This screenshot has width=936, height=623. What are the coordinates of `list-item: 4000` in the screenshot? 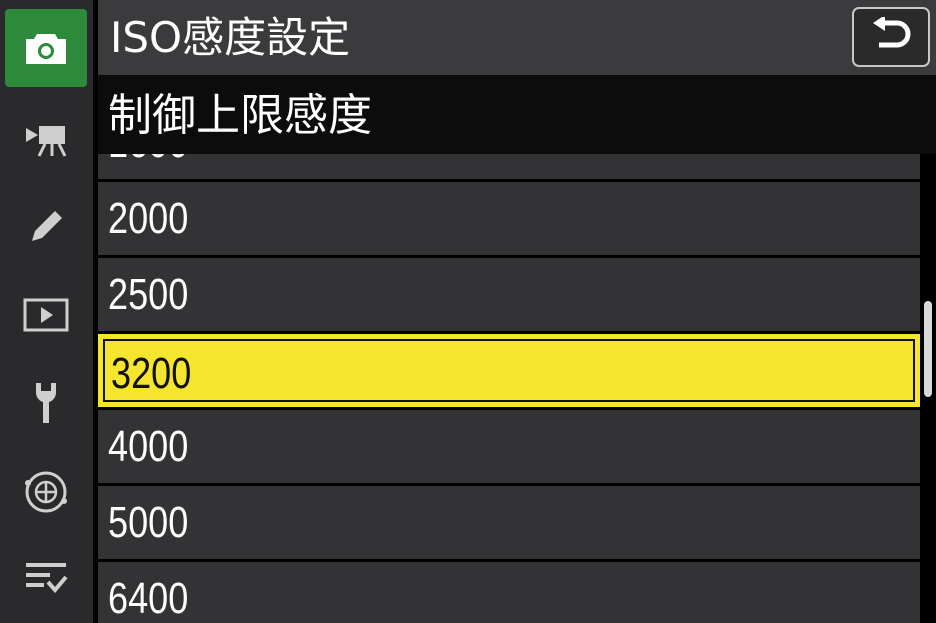 It's located at (509, 446).